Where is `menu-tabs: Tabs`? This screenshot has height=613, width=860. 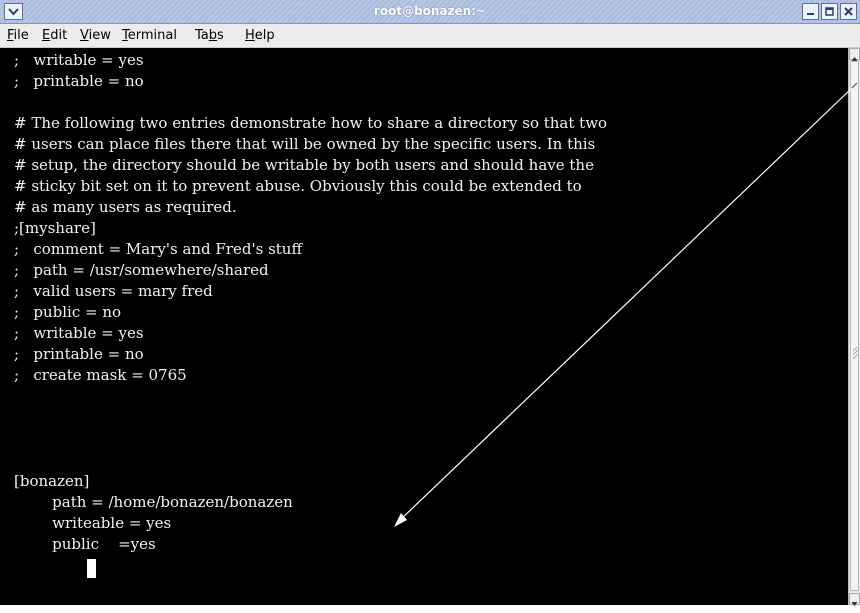
menu-tabs: Tabs is located at coordinates (209, 35).